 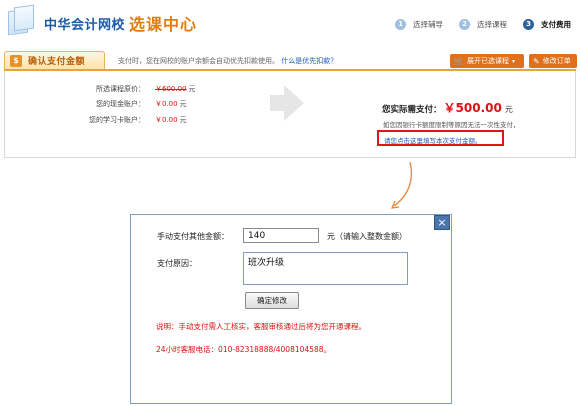 I want to click on dollar-icon: $, so click(x=16, y=60).